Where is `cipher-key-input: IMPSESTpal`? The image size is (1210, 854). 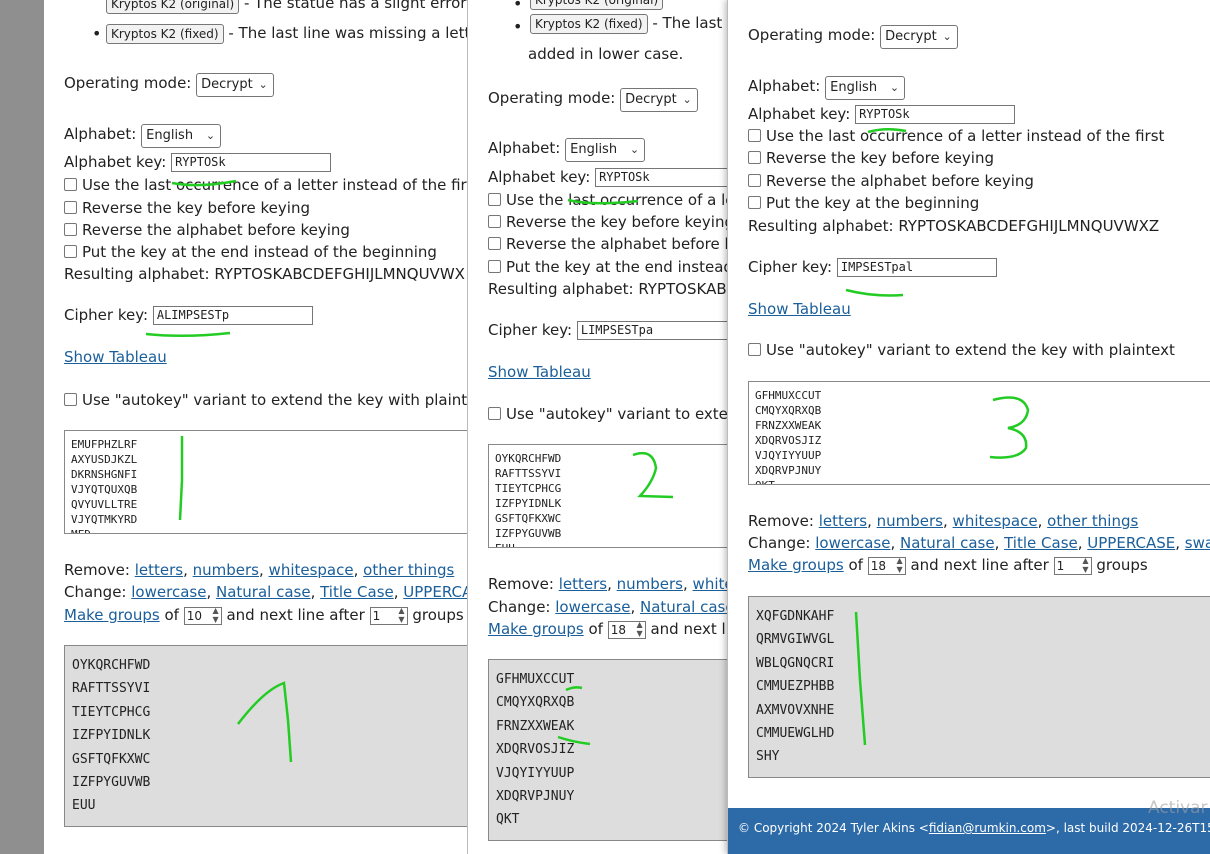
cipher-key-input: IMPSESTpal is located at coordinates (916, 267).